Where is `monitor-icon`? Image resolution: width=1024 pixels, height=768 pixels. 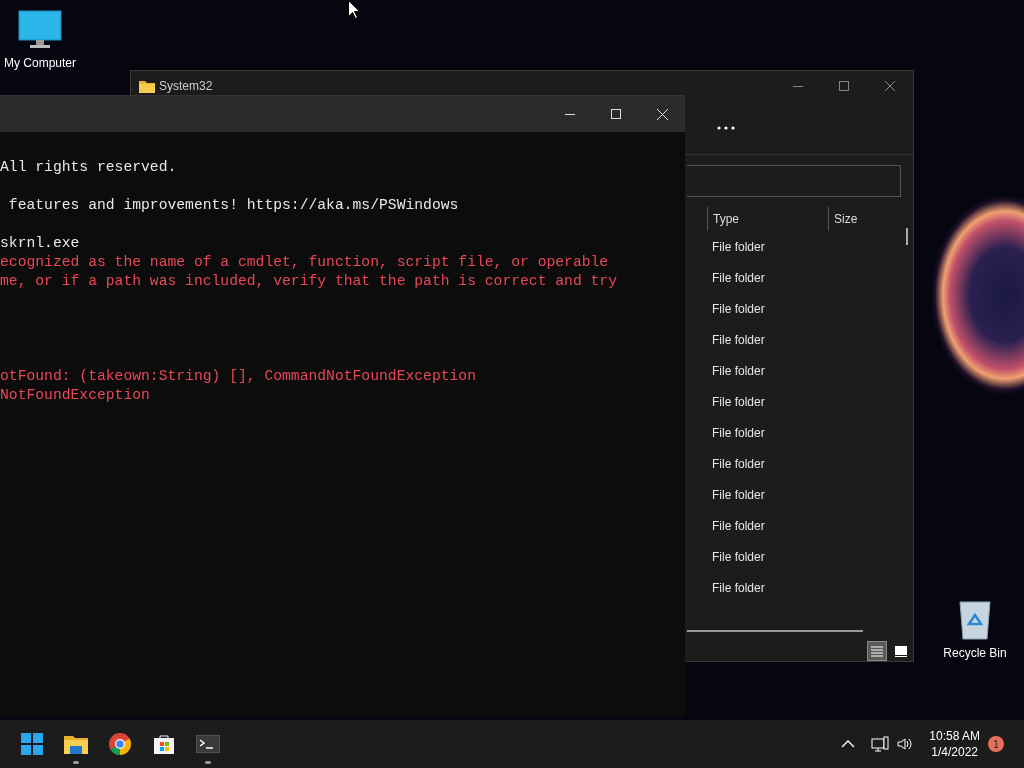
monitor-icon is located at coordinates (40, 30).